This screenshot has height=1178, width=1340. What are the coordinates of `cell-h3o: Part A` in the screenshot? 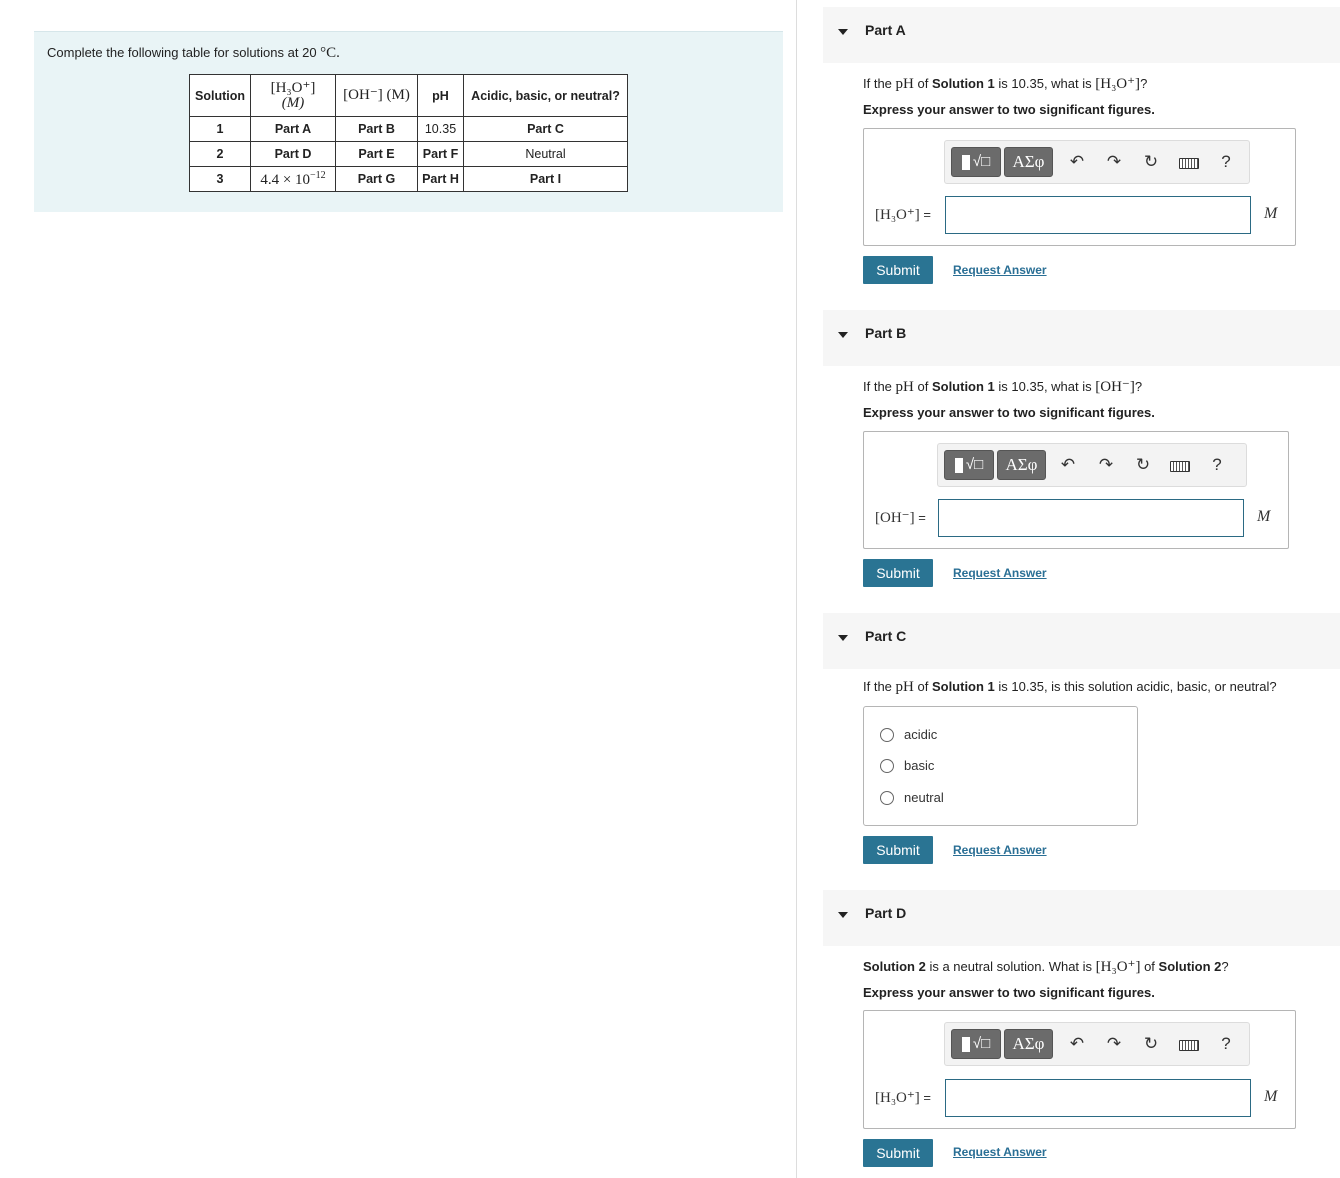 It's located at (293, 129).